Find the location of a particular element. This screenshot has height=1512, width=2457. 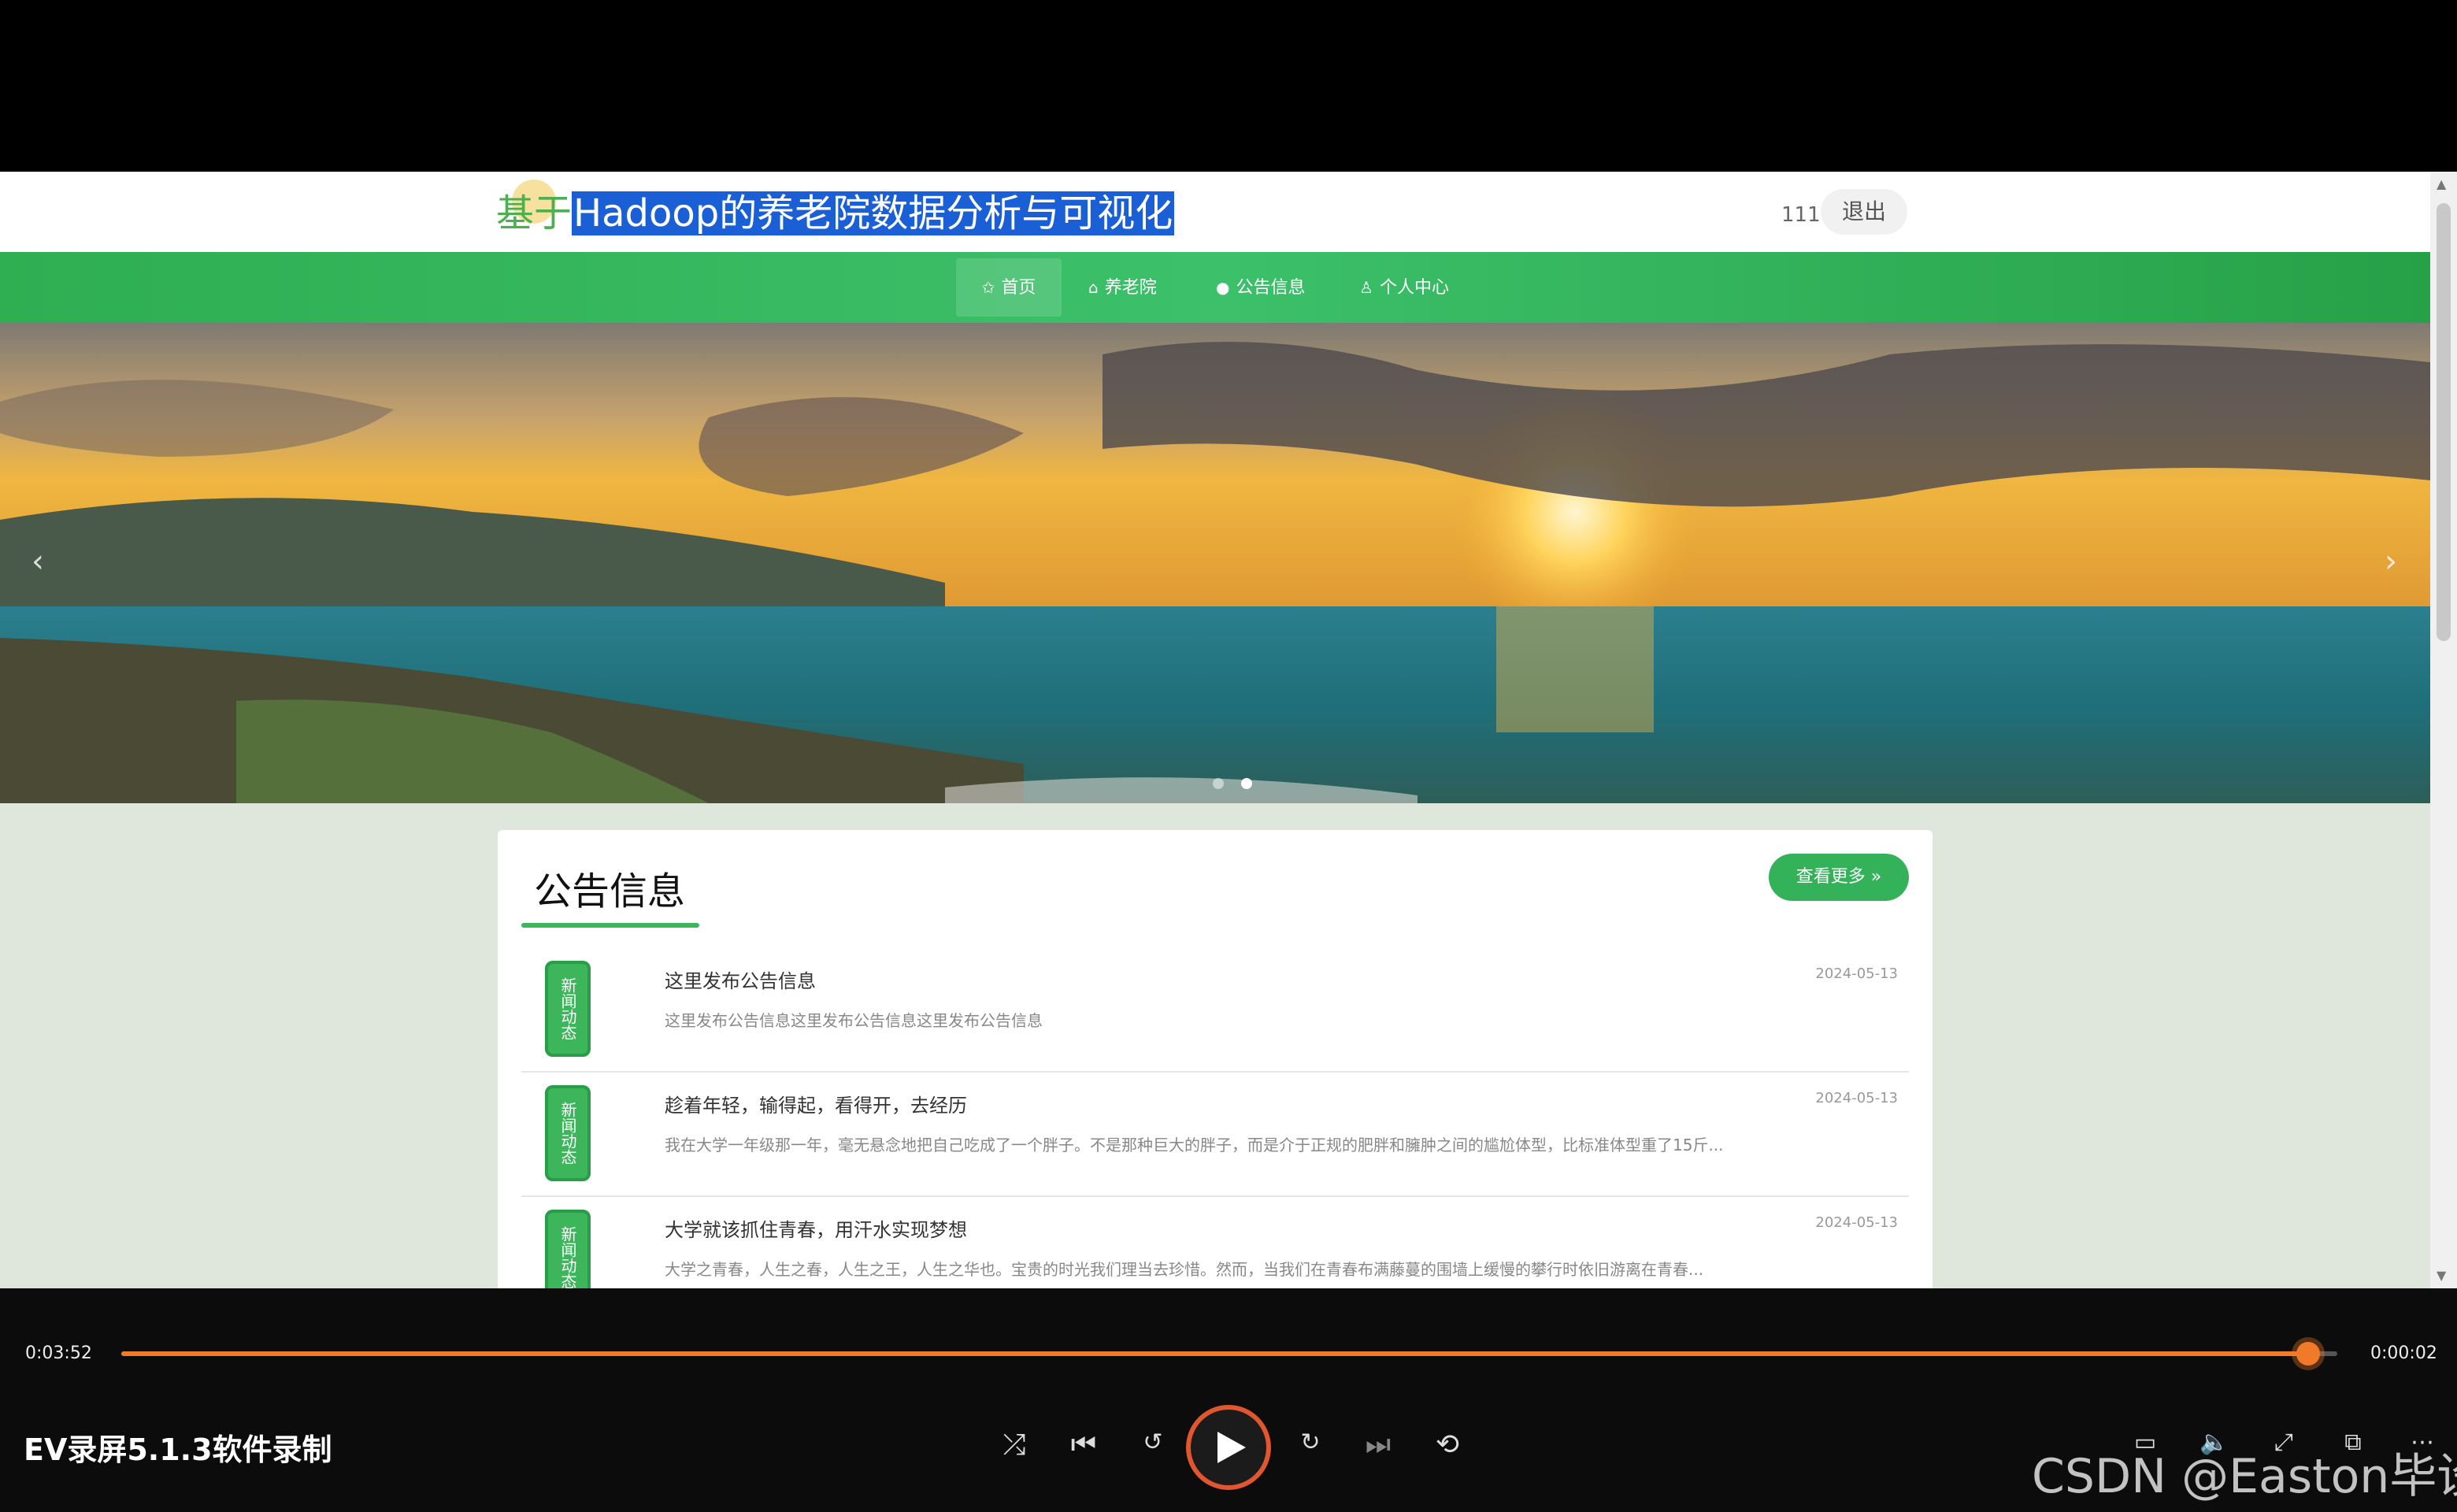

nav-item-personal-center: ♙ 个人中心 is located at coordinates (1404, 287).